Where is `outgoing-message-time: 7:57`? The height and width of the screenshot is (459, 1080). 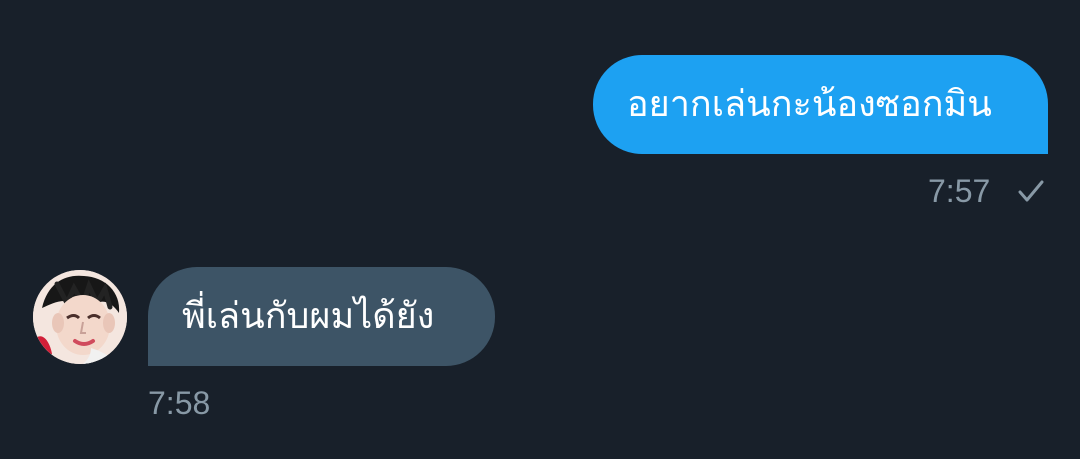
outgoing-message-time: 7:57 is located at coordinates (959, 191).